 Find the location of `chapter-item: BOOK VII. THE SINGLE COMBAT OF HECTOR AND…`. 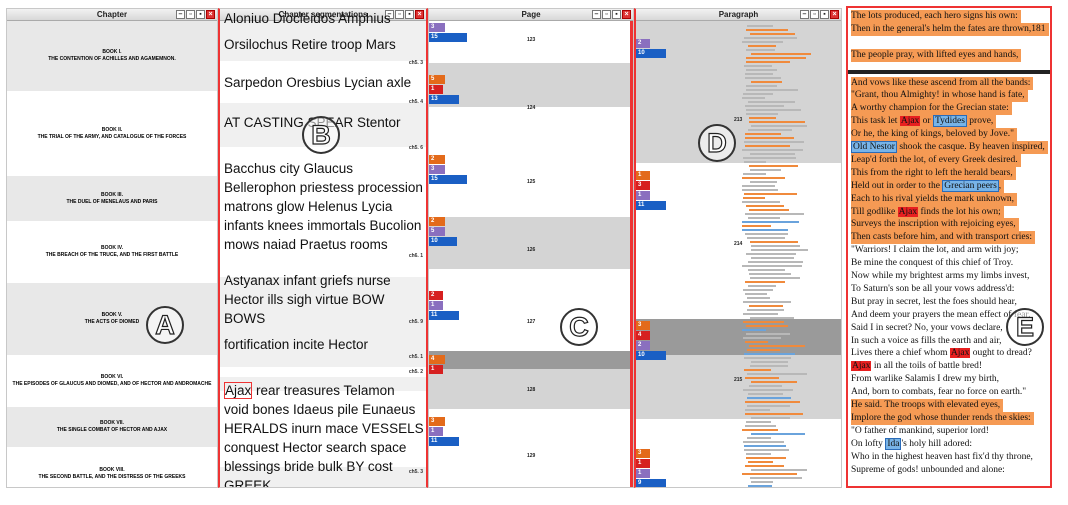

chapter-item: BOOK VII. THE SINGLE COMBAT OF HECTOR AND… is located at coordinates (112, 427).